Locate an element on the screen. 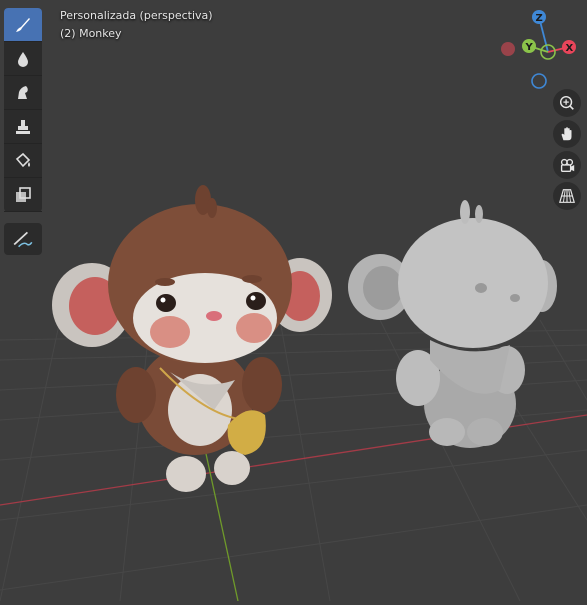  svg-text: X is located at coordinates (570, 48).